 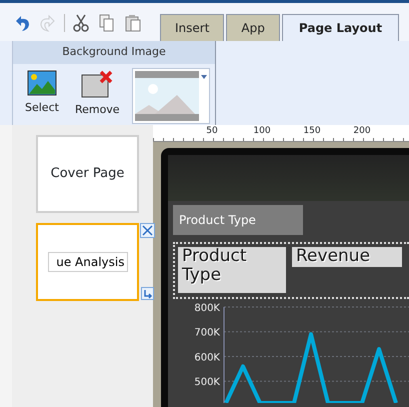 I want to click on slide-thumbnail: Cover Page, so click(x=87, y=174).